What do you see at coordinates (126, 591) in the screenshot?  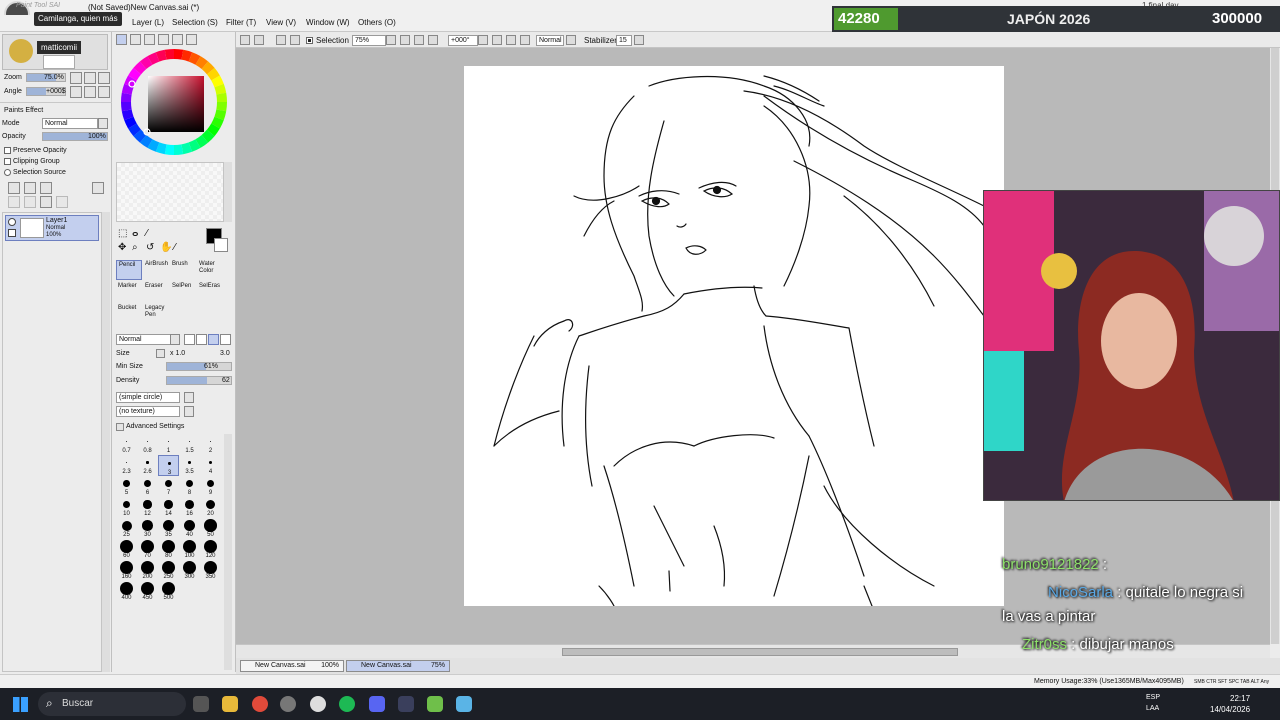 I see `brush-size-cell: 400` at bounding box center [126, 591].